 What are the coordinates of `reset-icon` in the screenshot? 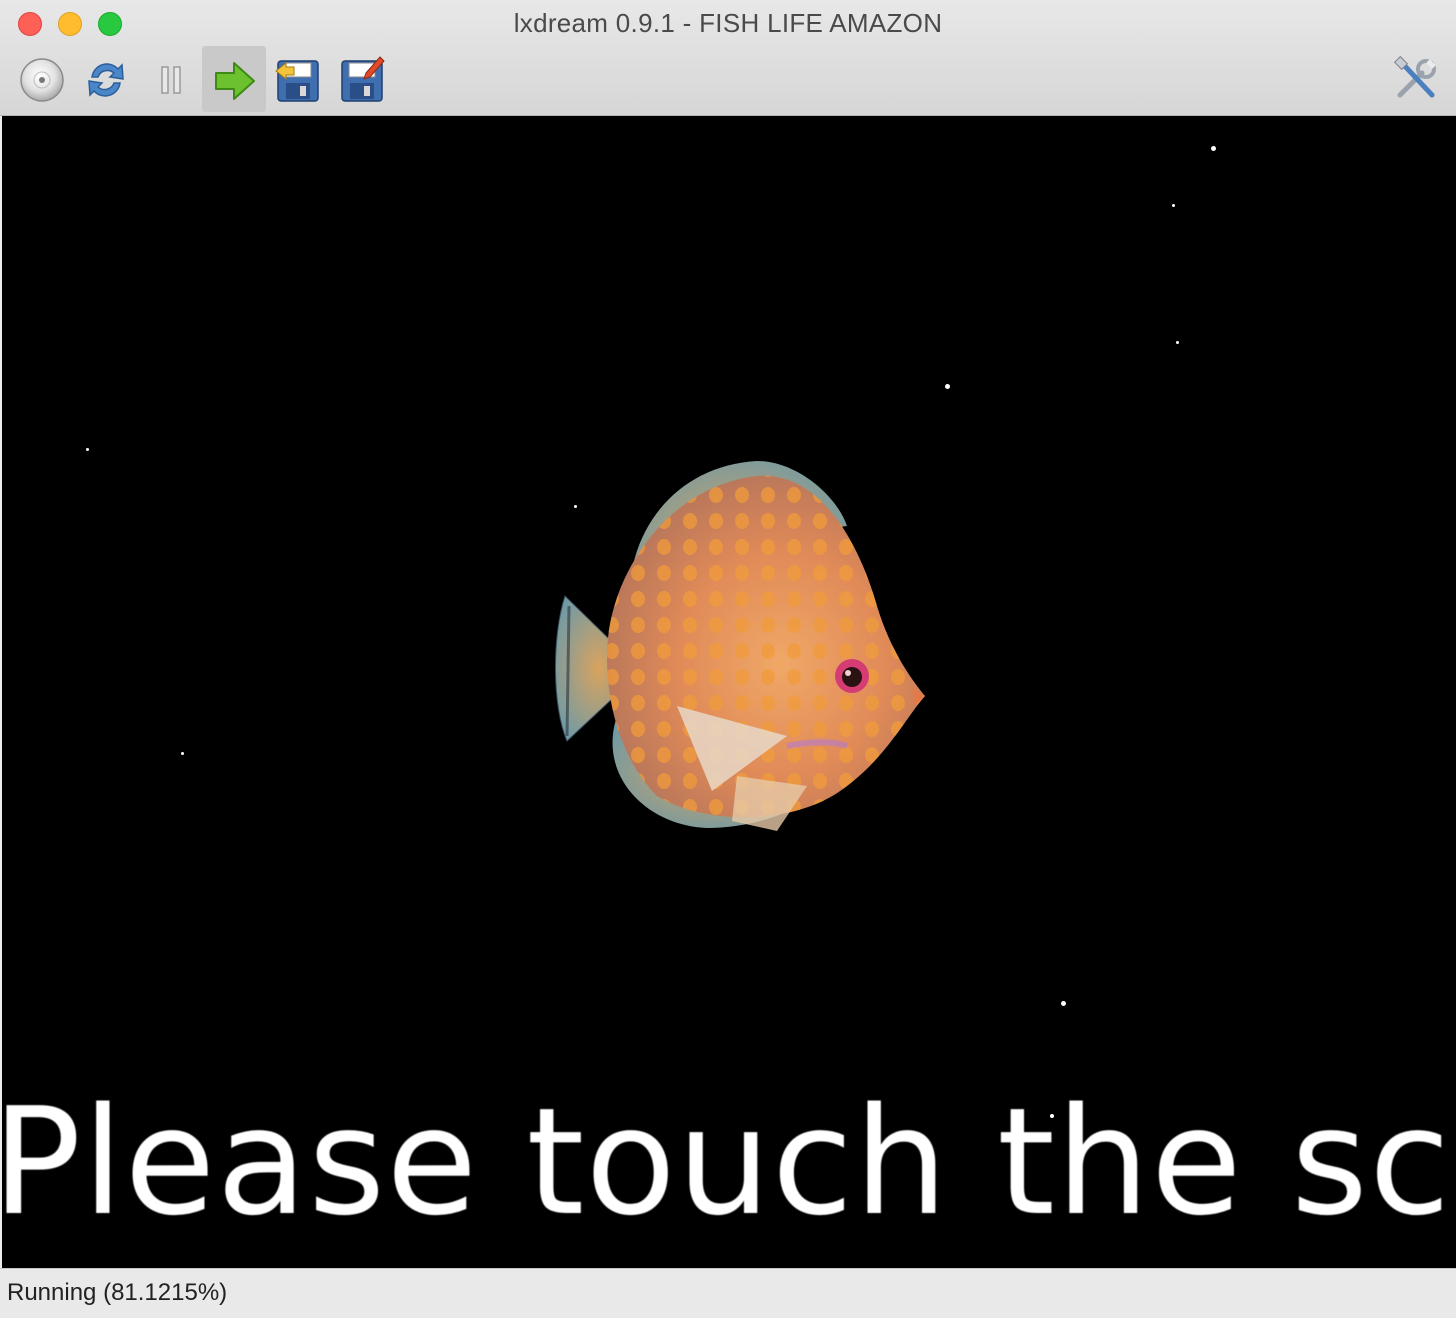 It's located at (106, 80).